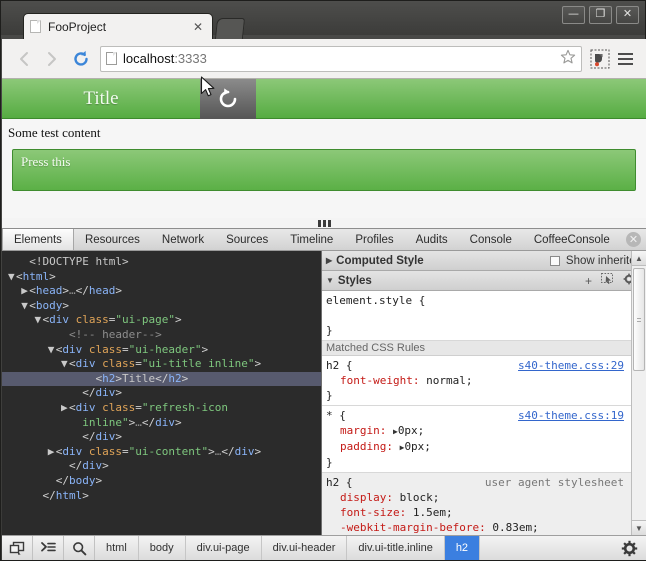  I want to click on dom-node: ▶<div class="ui-content">…</div>, so click(161, 452).